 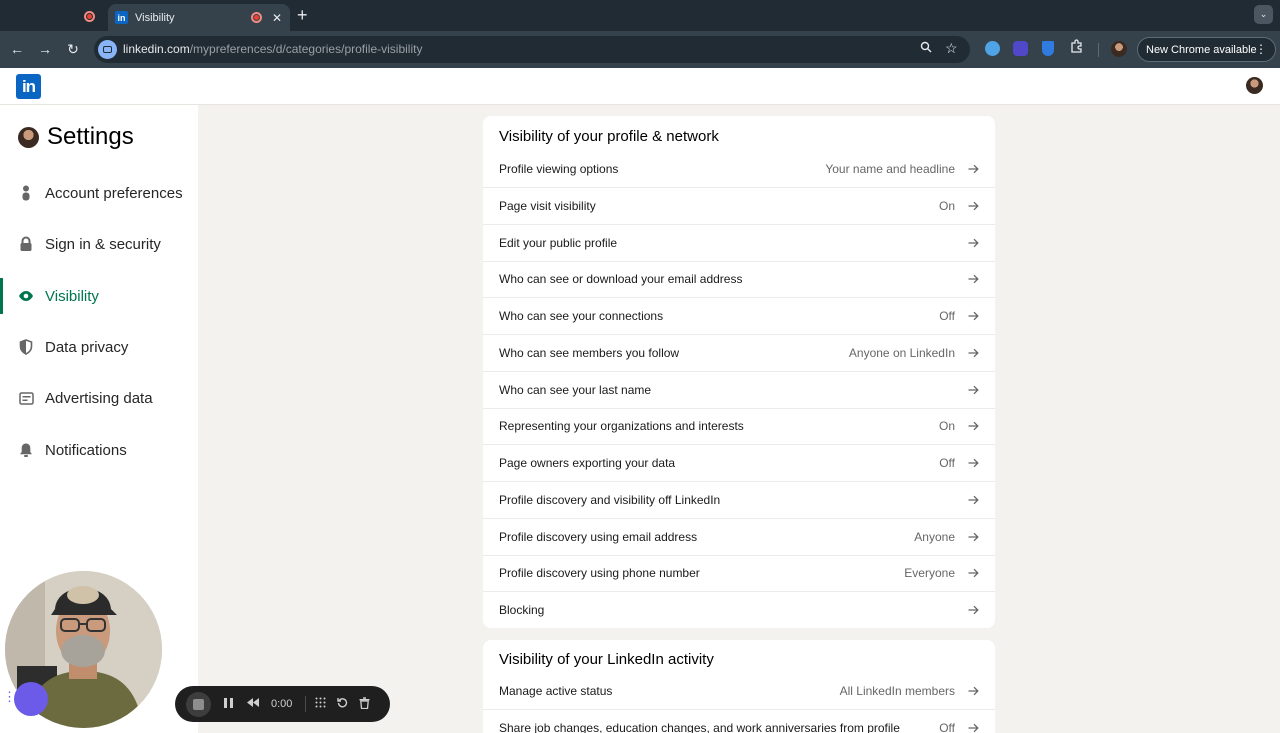 What do you see at coordinates (1119, 49) in the screenshot?
I see `chrome-profile-avatar` at bounding box center [1119, 49].